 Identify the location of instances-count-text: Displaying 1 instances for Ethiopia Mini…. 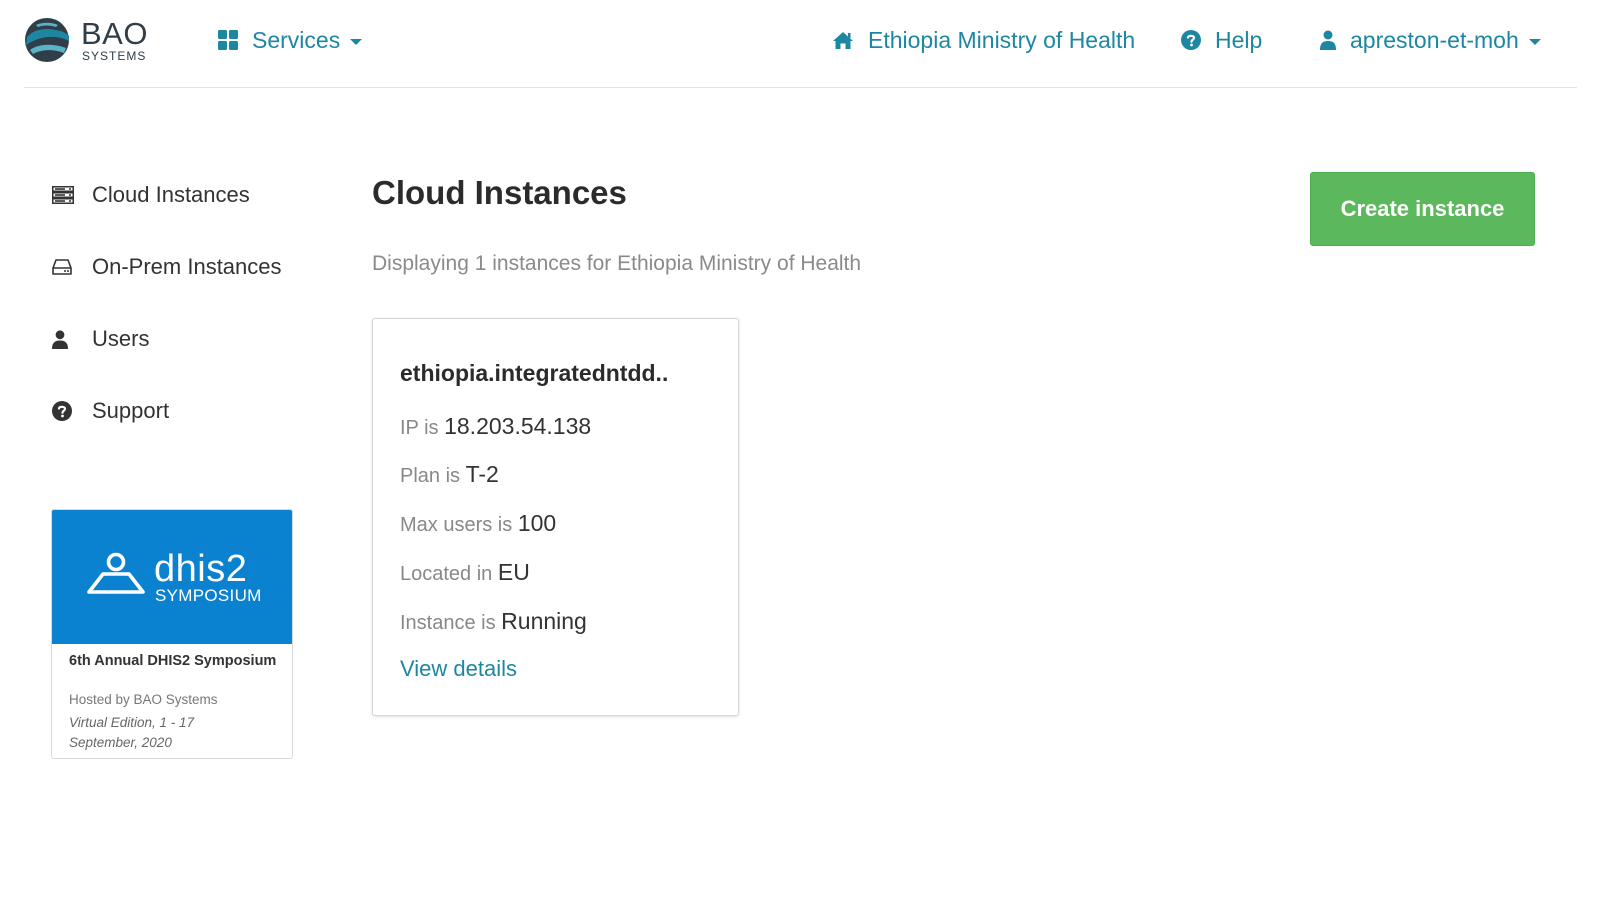
(617, 263).